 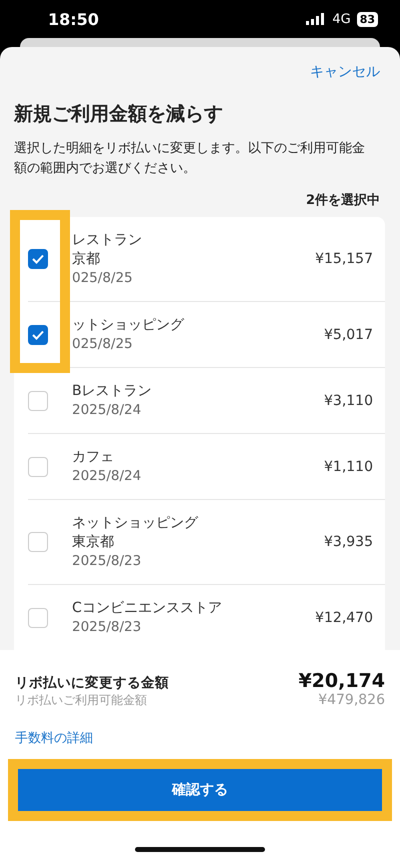 What do you see at coordinates (73, 19) in the screenshot?
I see `clock-time: 18:50` at bounding box center [73, 19].